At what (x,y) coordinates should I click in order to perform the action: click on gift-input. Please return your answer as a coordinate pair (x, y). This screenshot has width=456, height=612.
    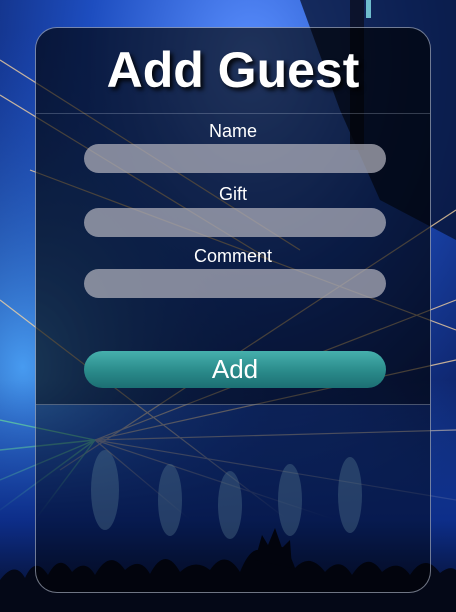
    Looking at the image, I should click on (235, 222).